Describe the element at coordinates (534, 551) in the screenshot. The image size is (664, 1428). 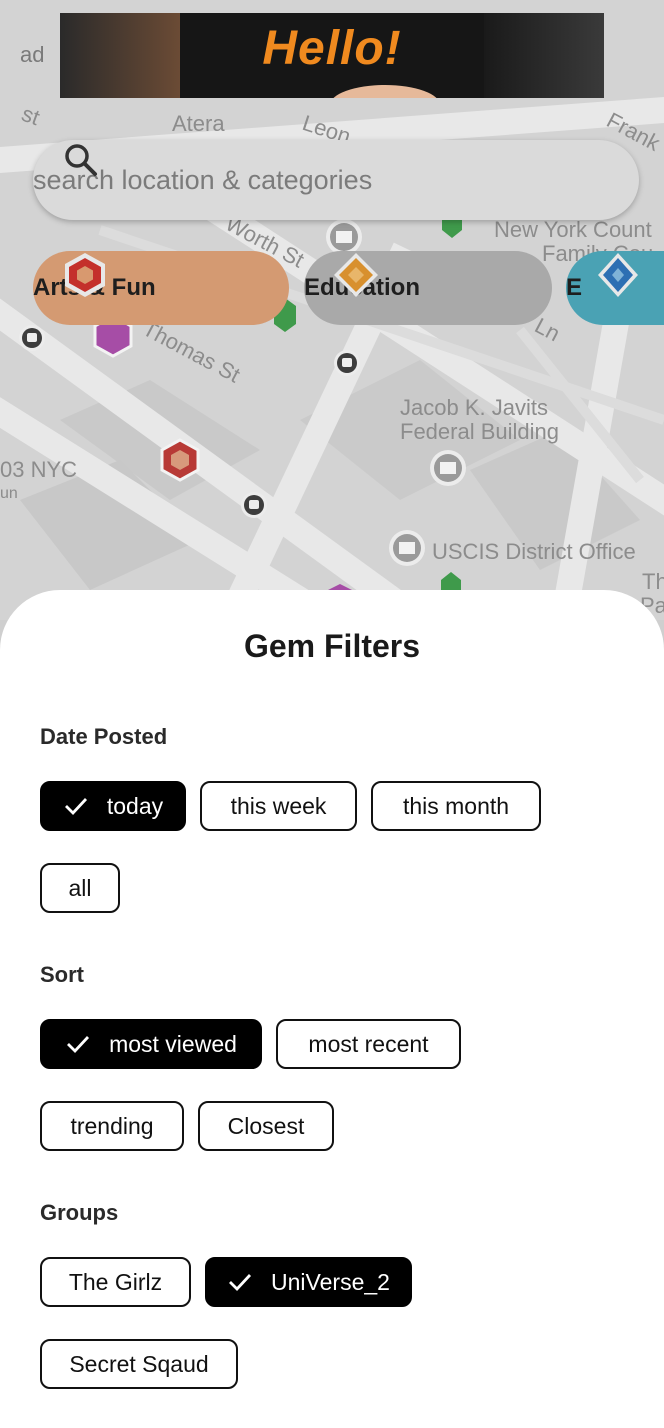
I see `map-label: USCIS District Office` at that location.